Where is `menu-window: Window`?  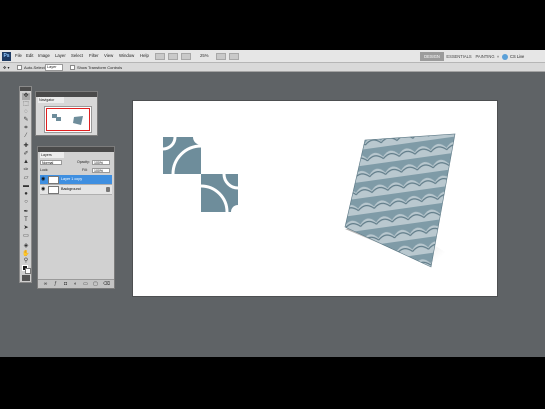 menu-window: Window is located at coordinates (126, 55).